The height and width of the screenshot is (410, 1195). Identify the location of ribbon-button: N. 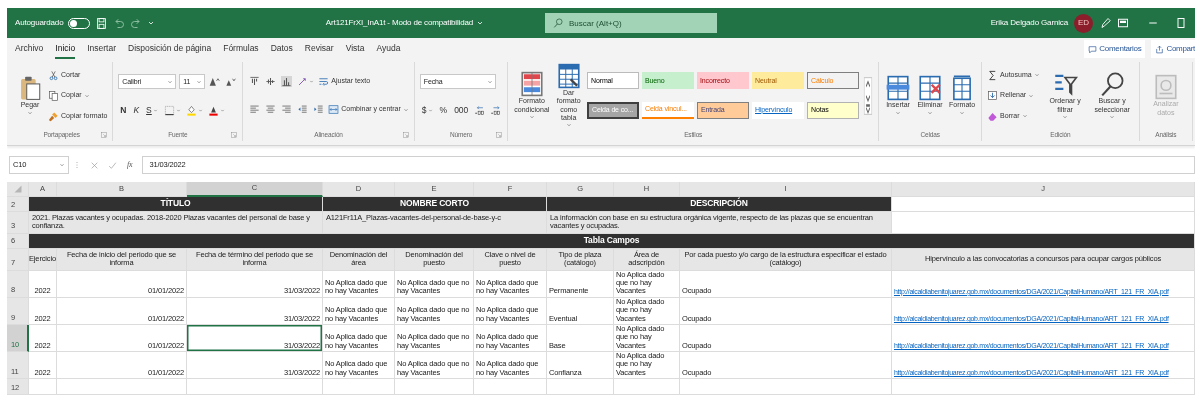
(123, 110).